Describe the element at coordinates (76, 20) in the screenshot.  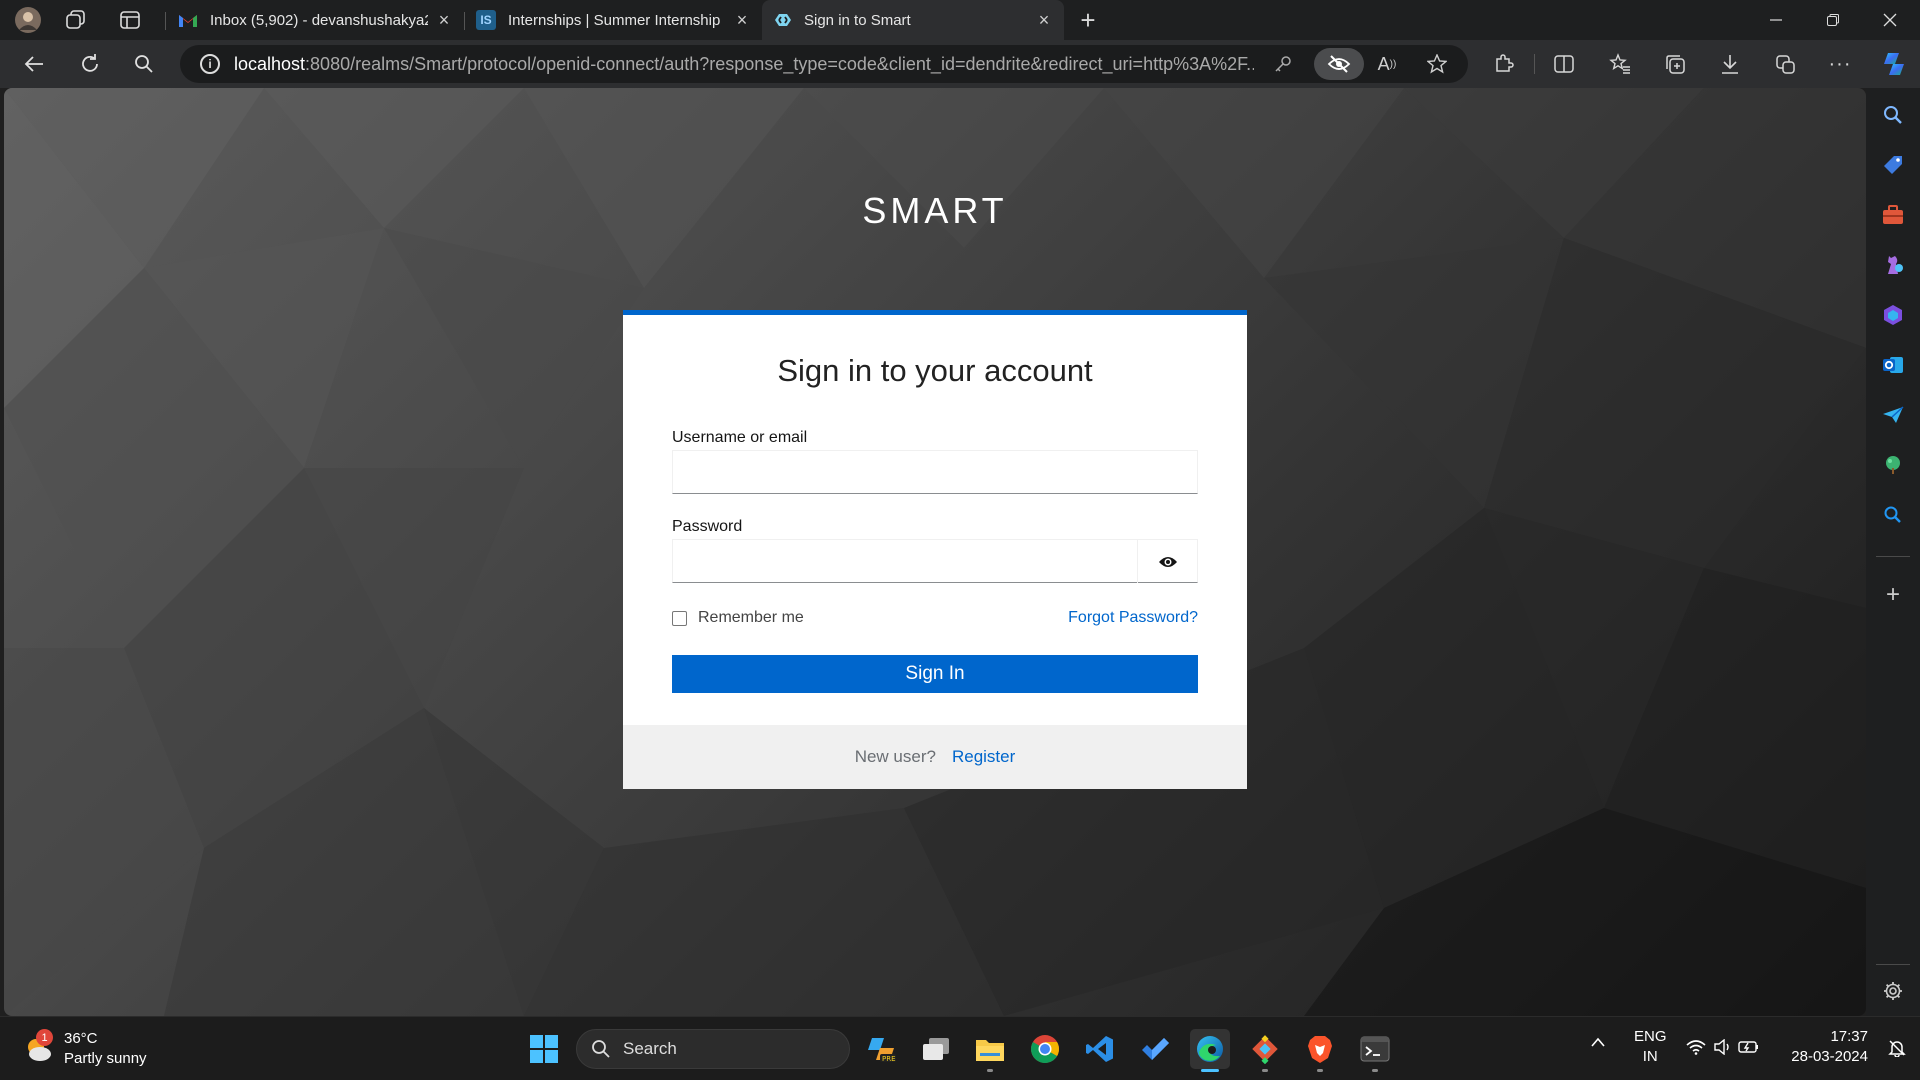
I see `workspaces-button` at that location.